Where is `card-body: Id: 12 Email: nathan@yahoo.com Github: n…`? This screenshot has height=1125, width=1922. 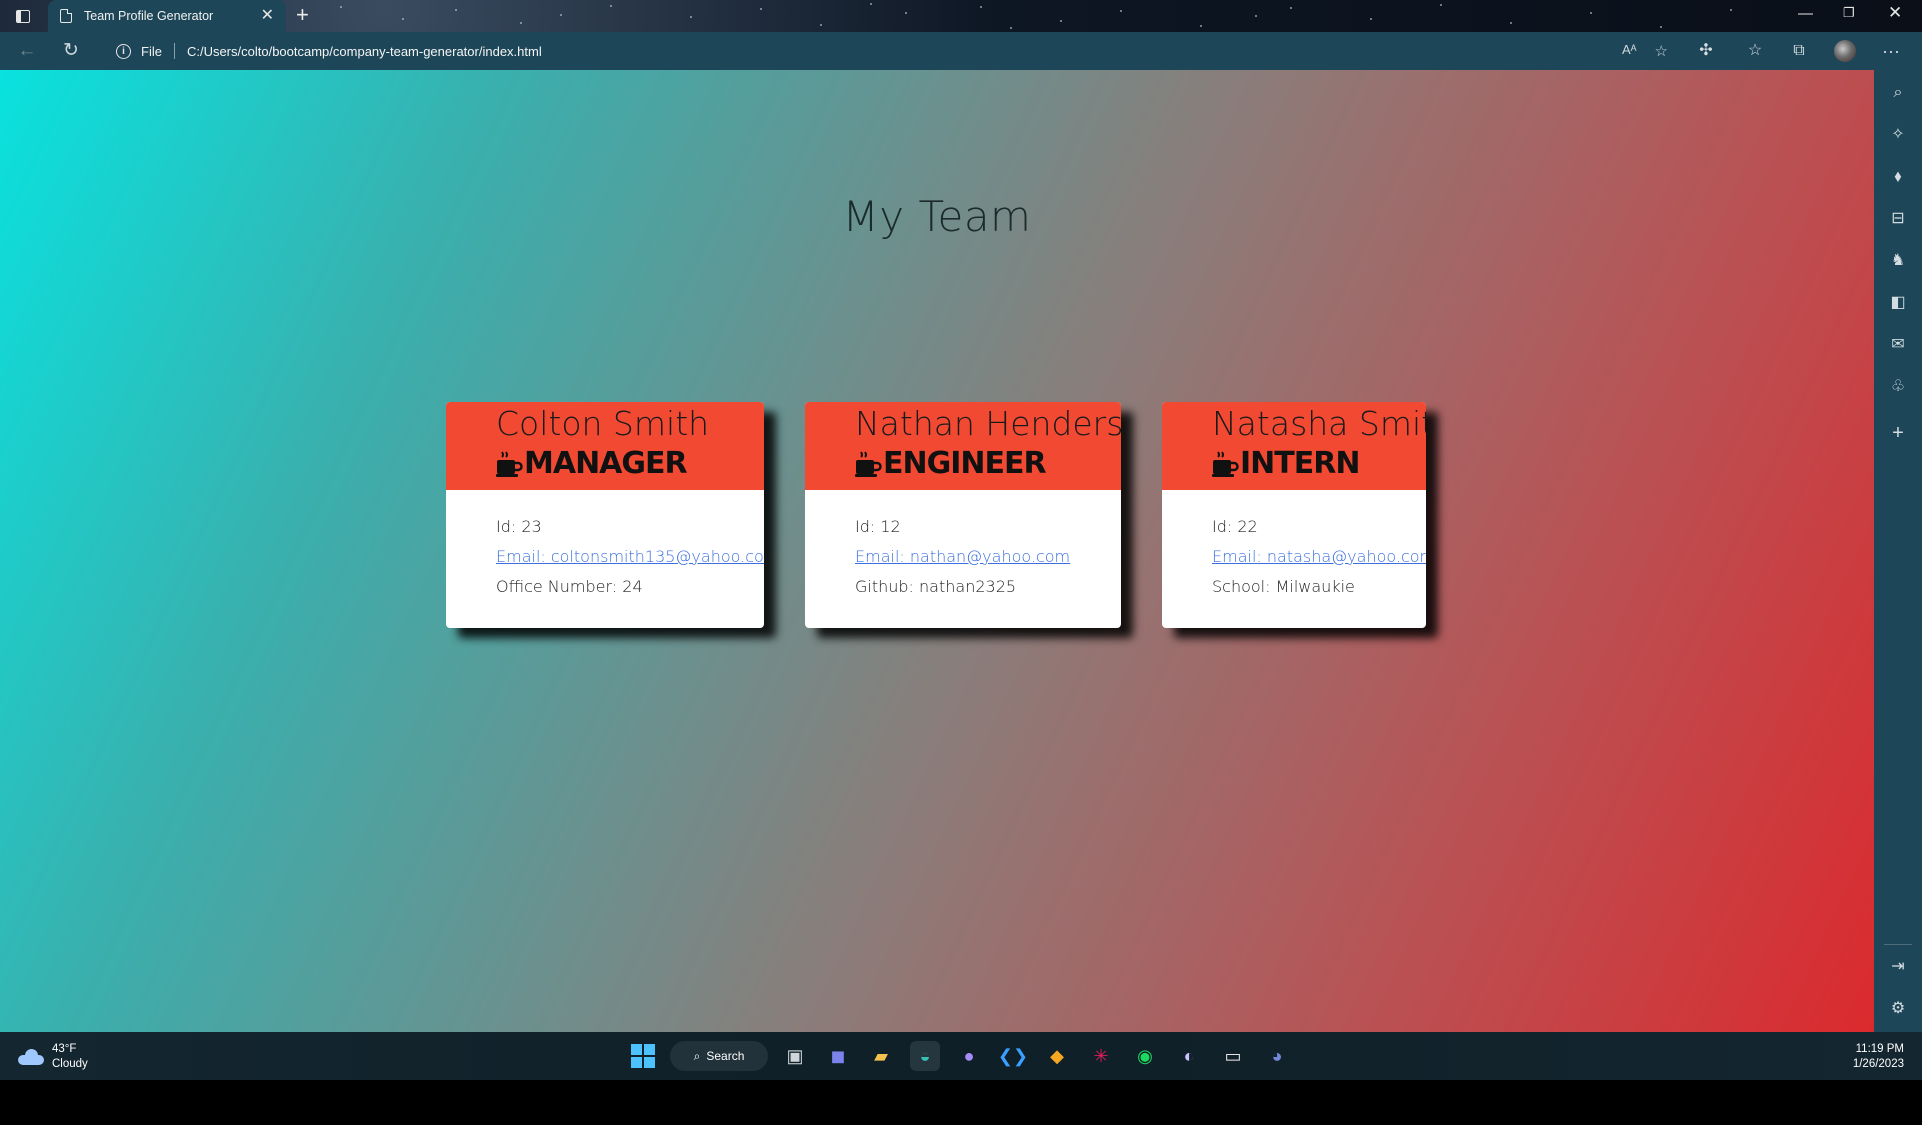 card-body: Id: 12 Email: nathan@yahoo.com Github: n… is located at coordinates (963, 546).